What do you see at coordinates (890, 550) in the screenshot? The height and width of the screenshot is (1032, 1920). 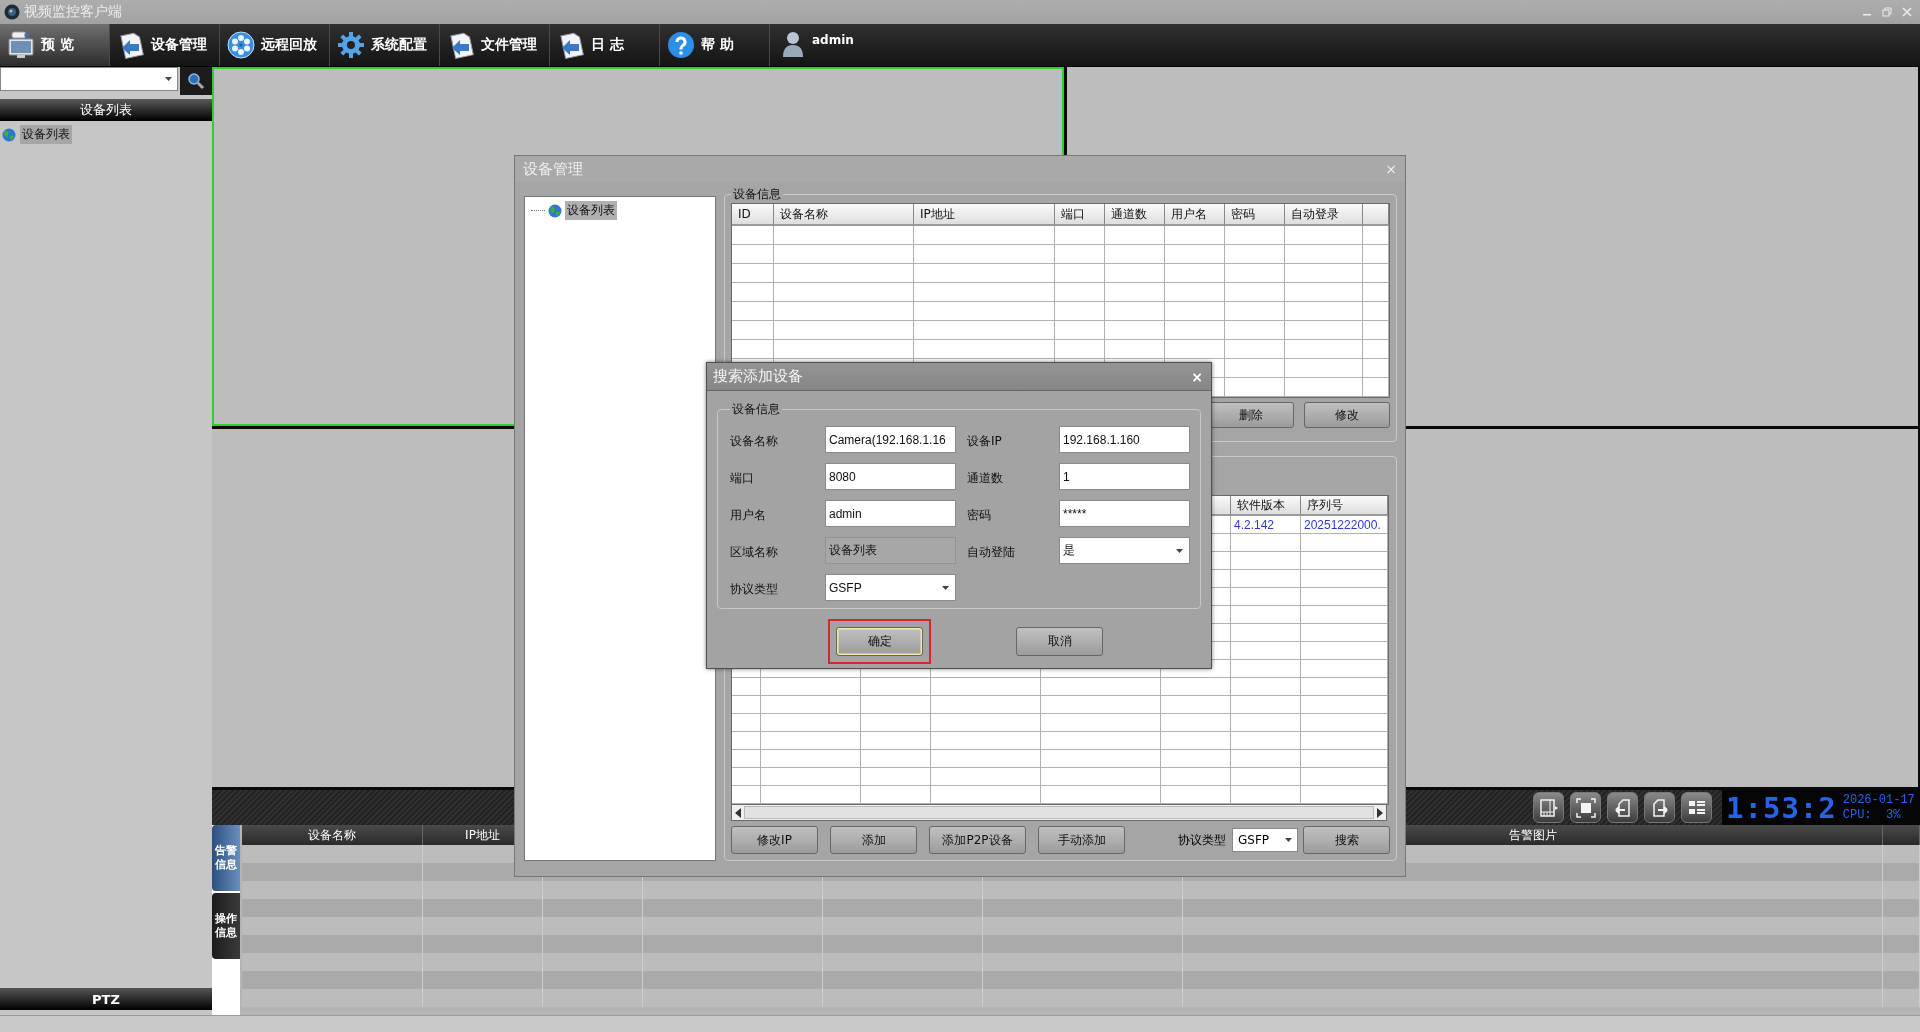 I see `input-field: 设备列表` at bounding box center [890, 550].